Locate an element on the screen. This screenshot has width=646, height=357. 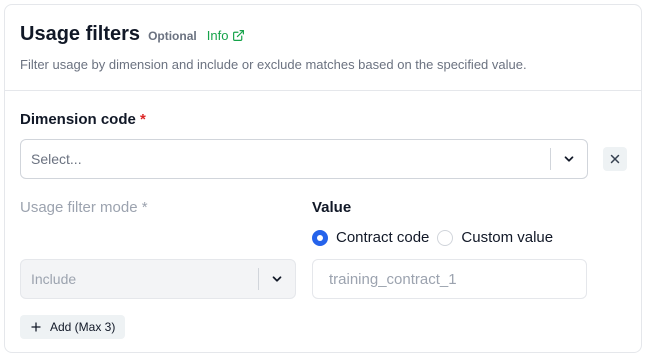
radio-button is located at coordinates (445, 237).